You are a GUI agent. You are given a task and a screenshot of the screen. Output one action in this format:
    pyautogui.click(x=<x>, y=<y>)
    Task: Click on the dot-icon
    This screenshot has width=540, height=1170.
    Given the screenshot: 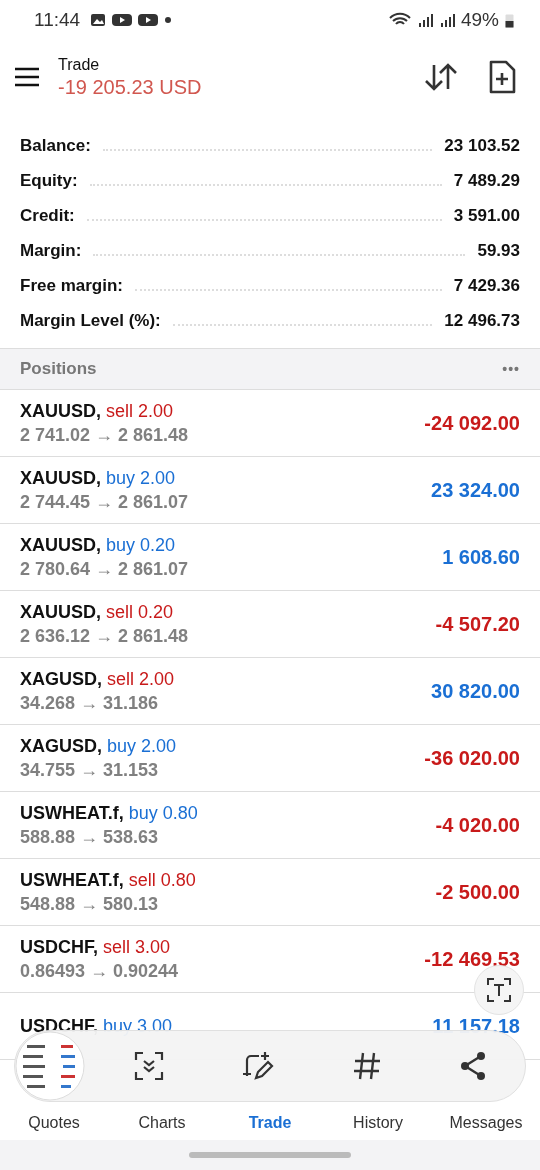 What is the action you would take?
    pyautogui.click(x=168, y=20)
    